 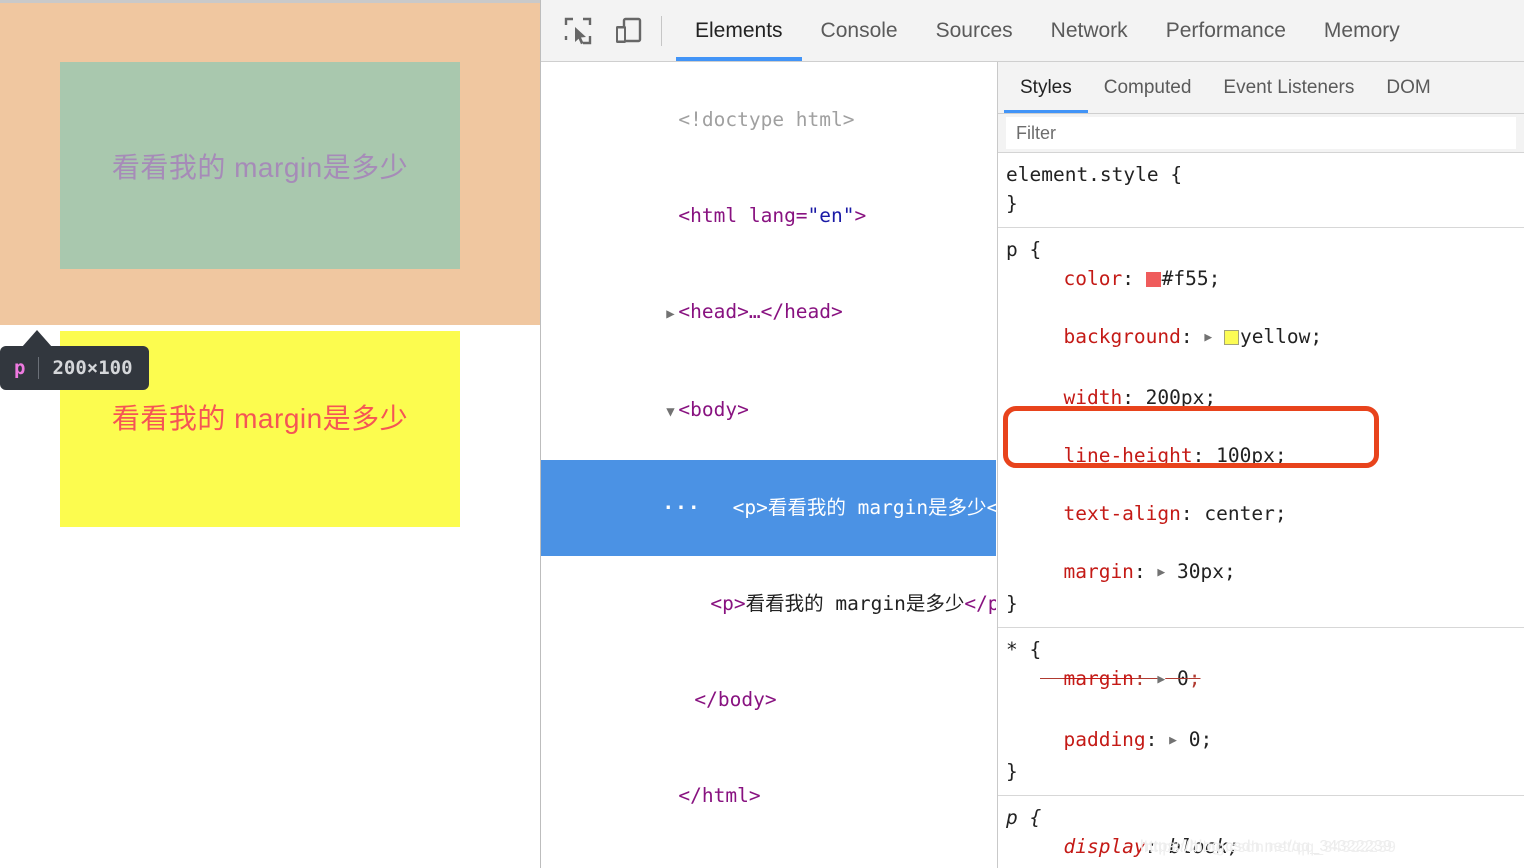 I want to click on decl-universal-margin-value: 0, so click(x=1183, y=678).